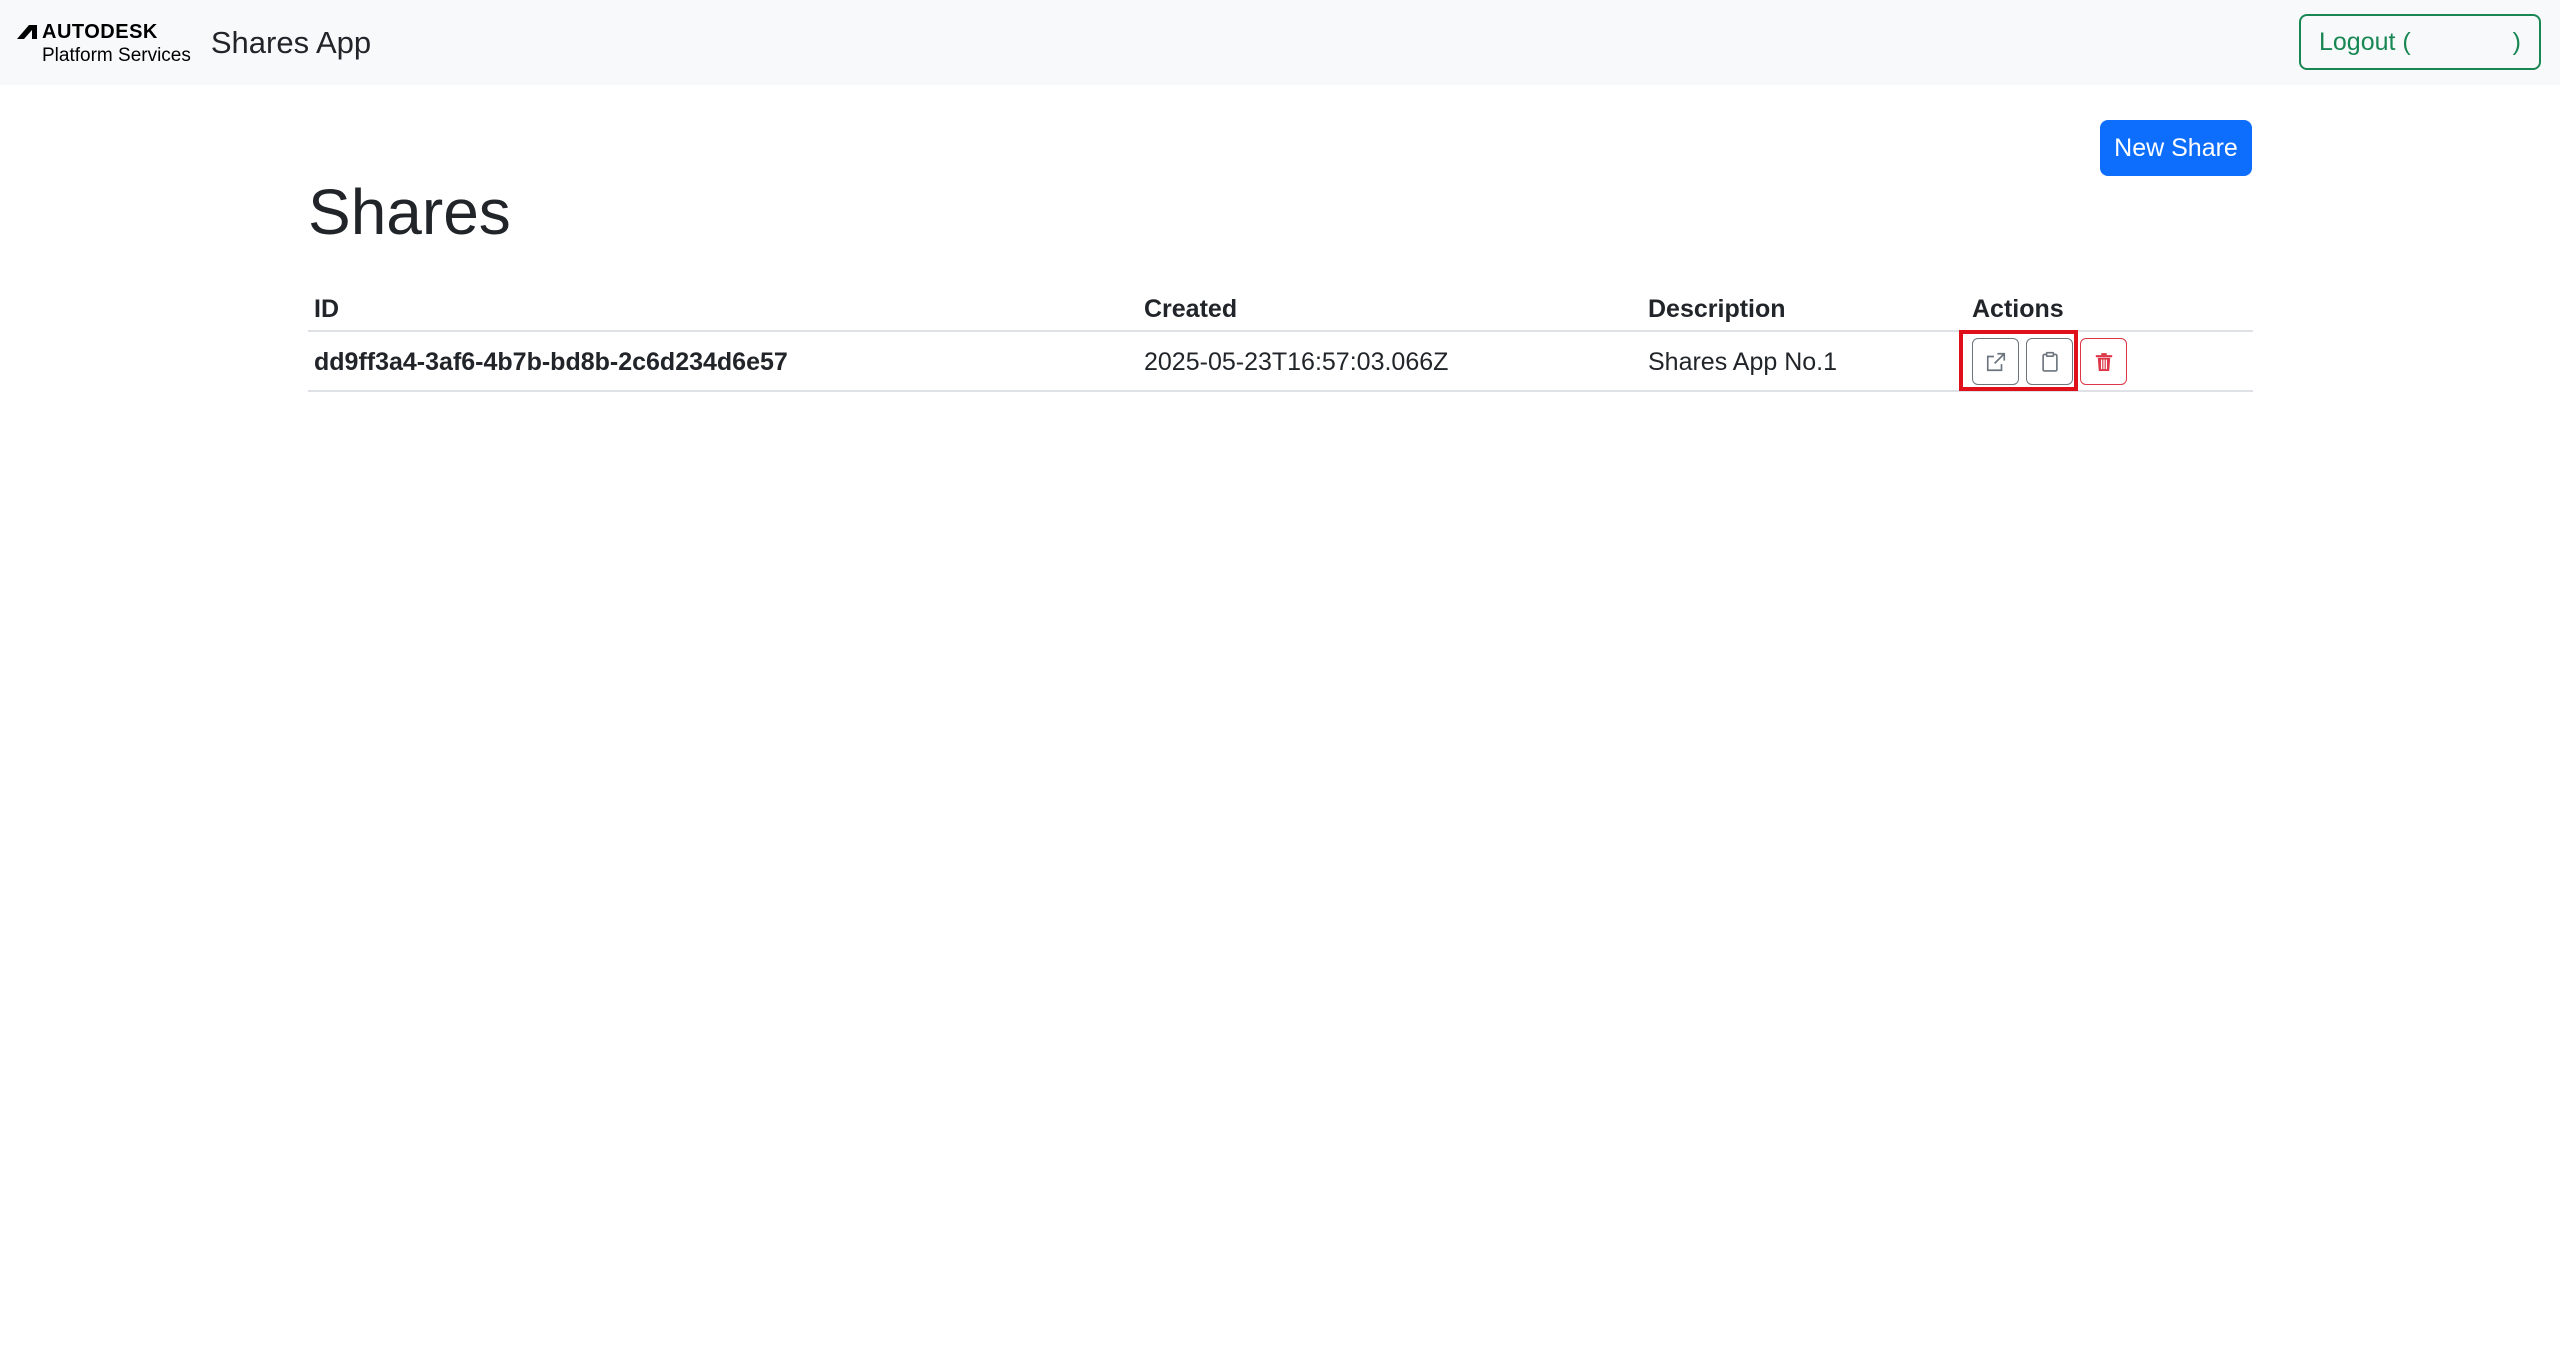 Image resolution: width=2560 pixels, height=1359 pixels. I want to click on share-created: 2025-05-23T16:57:03.066Z, so click(1296, 362).